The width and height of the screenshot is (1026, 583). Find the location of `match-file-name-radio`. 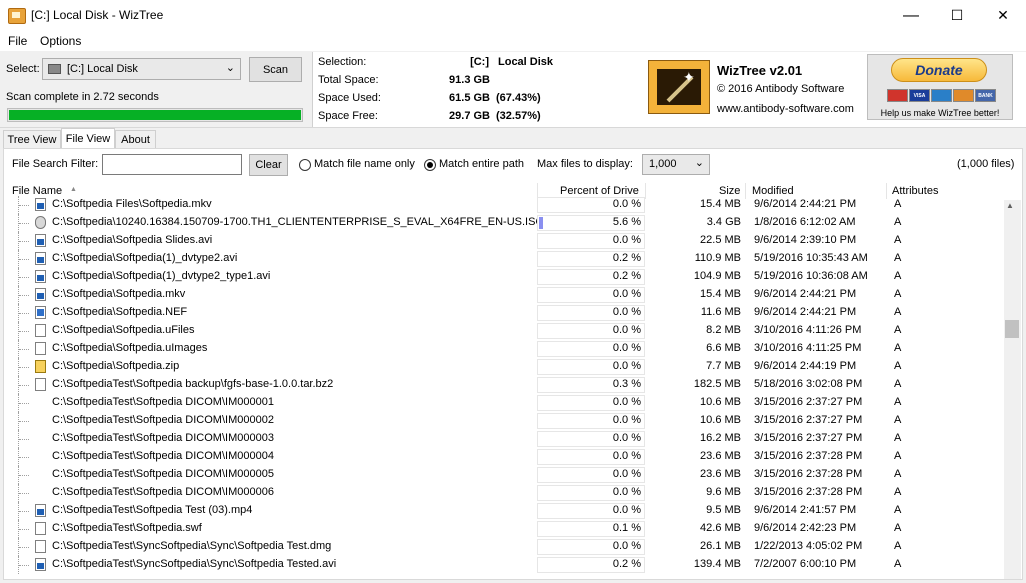

match-file-name-radio is located at coordinates (305, 165).